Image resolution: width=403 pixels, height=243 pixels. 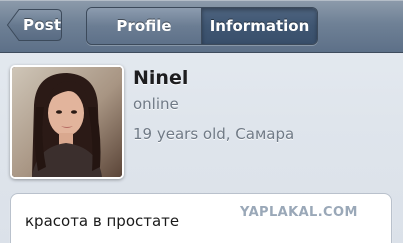 I want to click on profile-name: Ninel, so click(x=161, y=78).